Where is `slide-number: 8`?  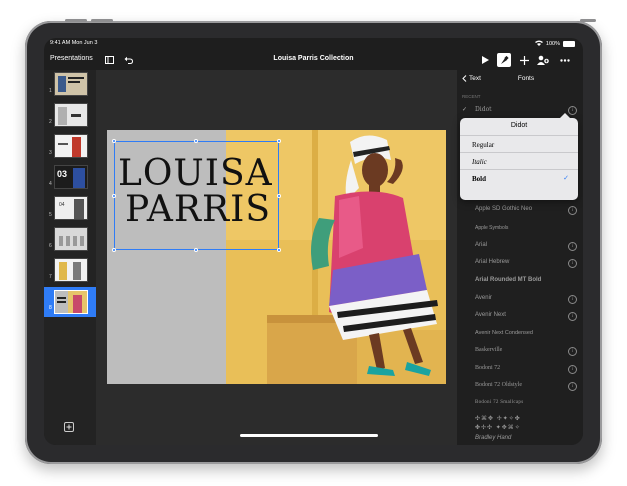
slide-number: 8 is located at coordinates (50, 308).